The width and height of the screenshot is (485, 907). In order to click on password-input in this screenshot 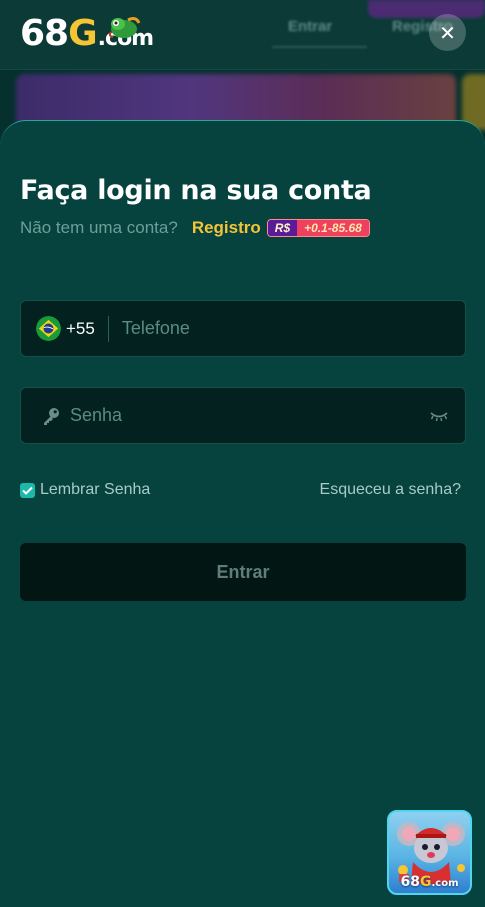, I will do `click(249, 415)`.